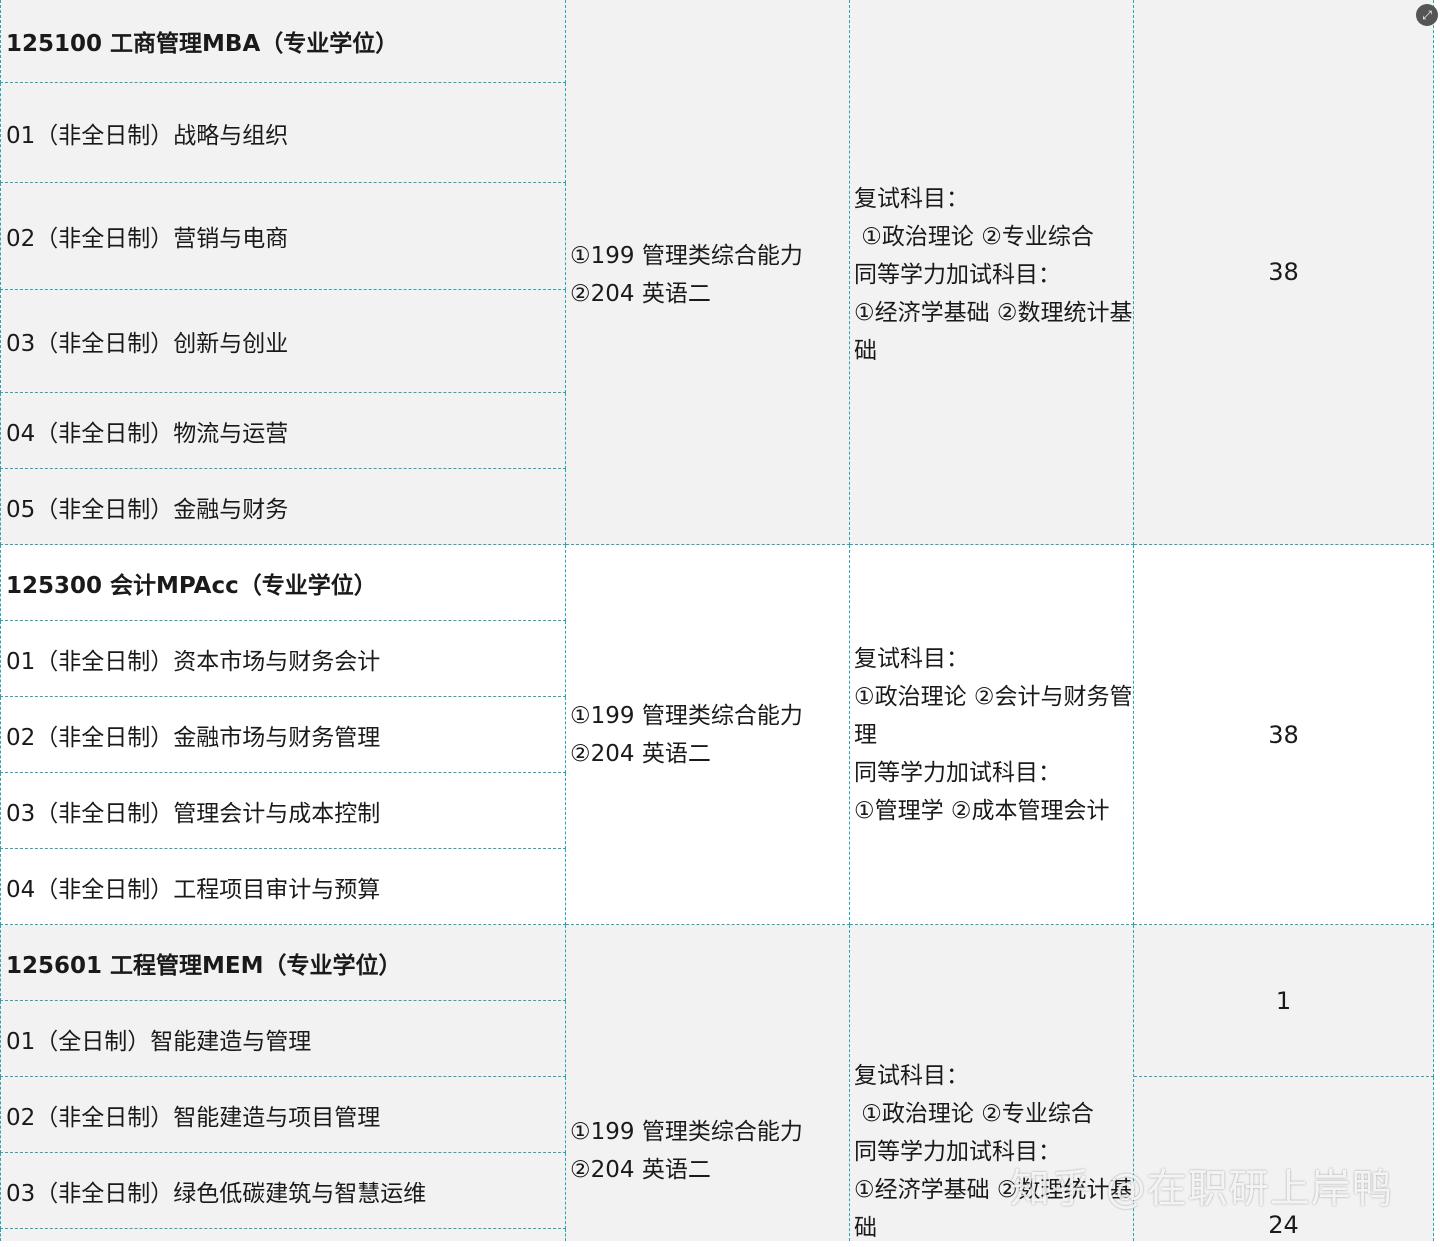 This screenshot has width=1440, height=1247. I want to click on section-header-text: 125601 工程管理MEM（专业学位）, so click(204, 965).